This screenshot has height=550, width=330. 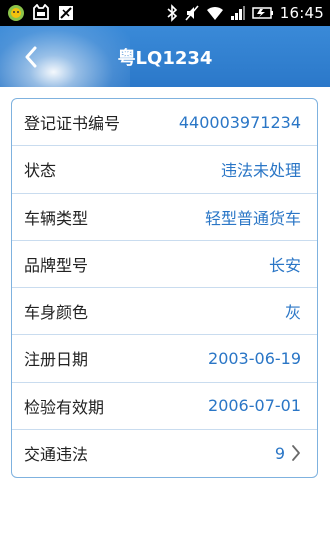 I want to click on status-bar: 16:45, so click(x=165, y=13).